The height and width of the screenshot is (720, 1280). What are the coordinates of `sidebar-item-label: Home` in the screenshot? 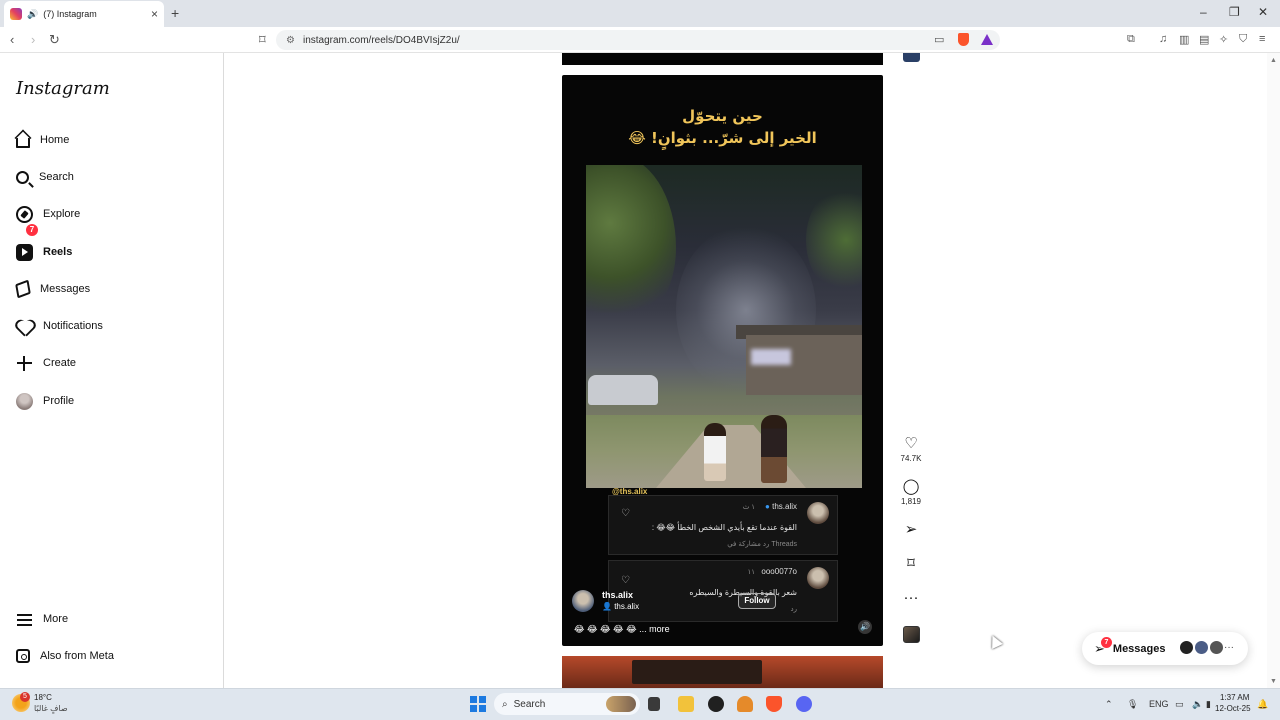 It's located at (55, 140).